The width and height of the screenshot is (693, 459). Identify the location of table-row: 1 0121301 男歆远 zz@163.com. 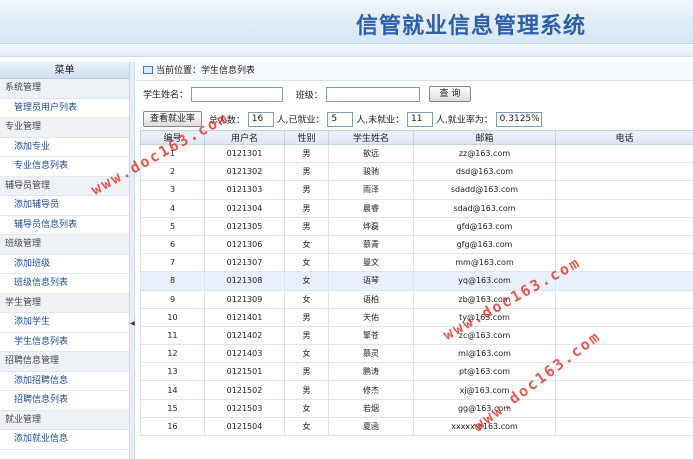
(416, 153).